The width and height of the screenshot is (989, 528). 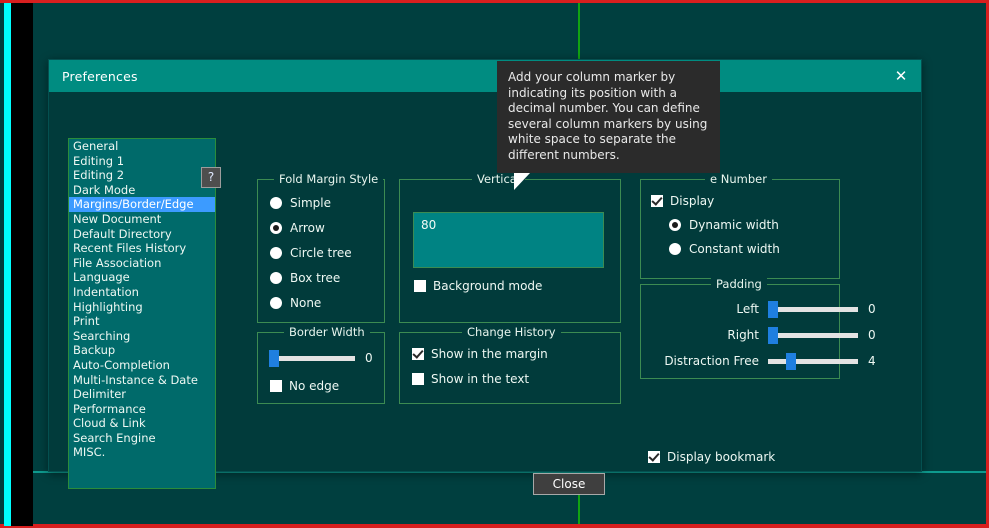 I want to click on checkbox-display-bookmark: Display bookmark, so click(x=711, y=457).